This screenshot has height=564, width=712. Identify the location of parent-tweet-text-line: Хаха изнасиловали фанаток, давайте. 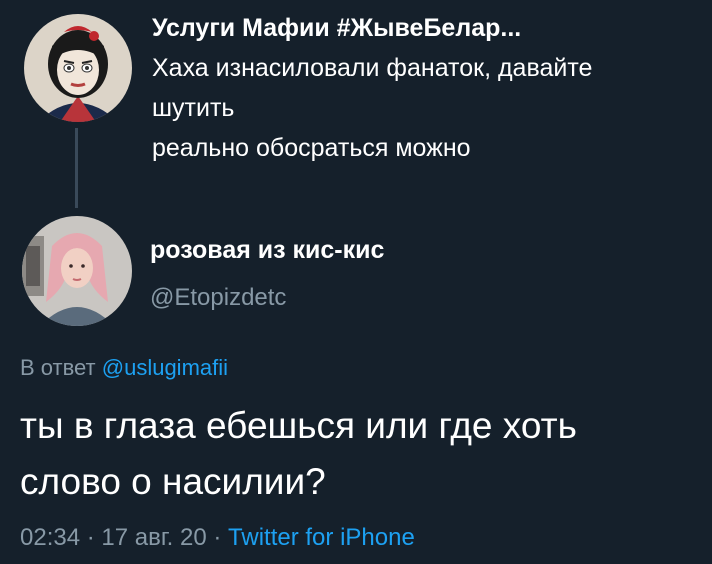
(372, 68).